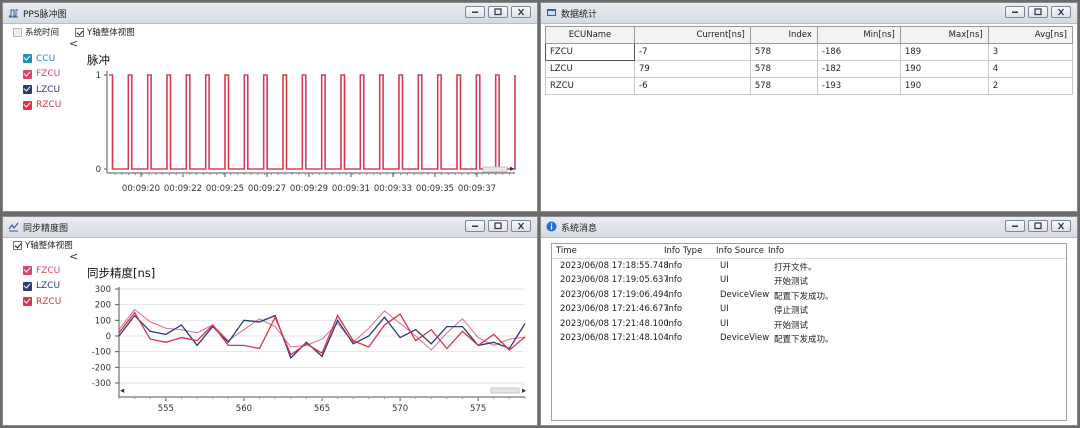  I want to click on table-cell: -182, so click(858, 69).